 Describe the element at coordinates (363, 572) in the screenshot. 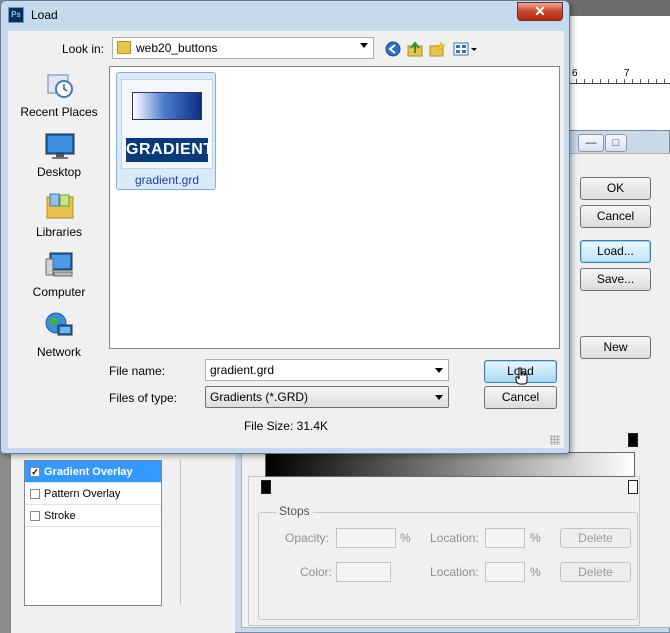

I see `color-swatch` at that location.